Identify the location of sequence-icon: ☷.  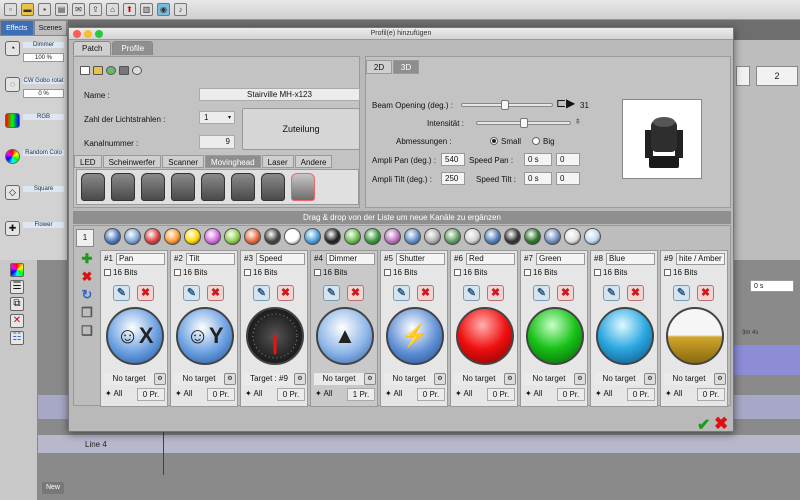
(17, 338).